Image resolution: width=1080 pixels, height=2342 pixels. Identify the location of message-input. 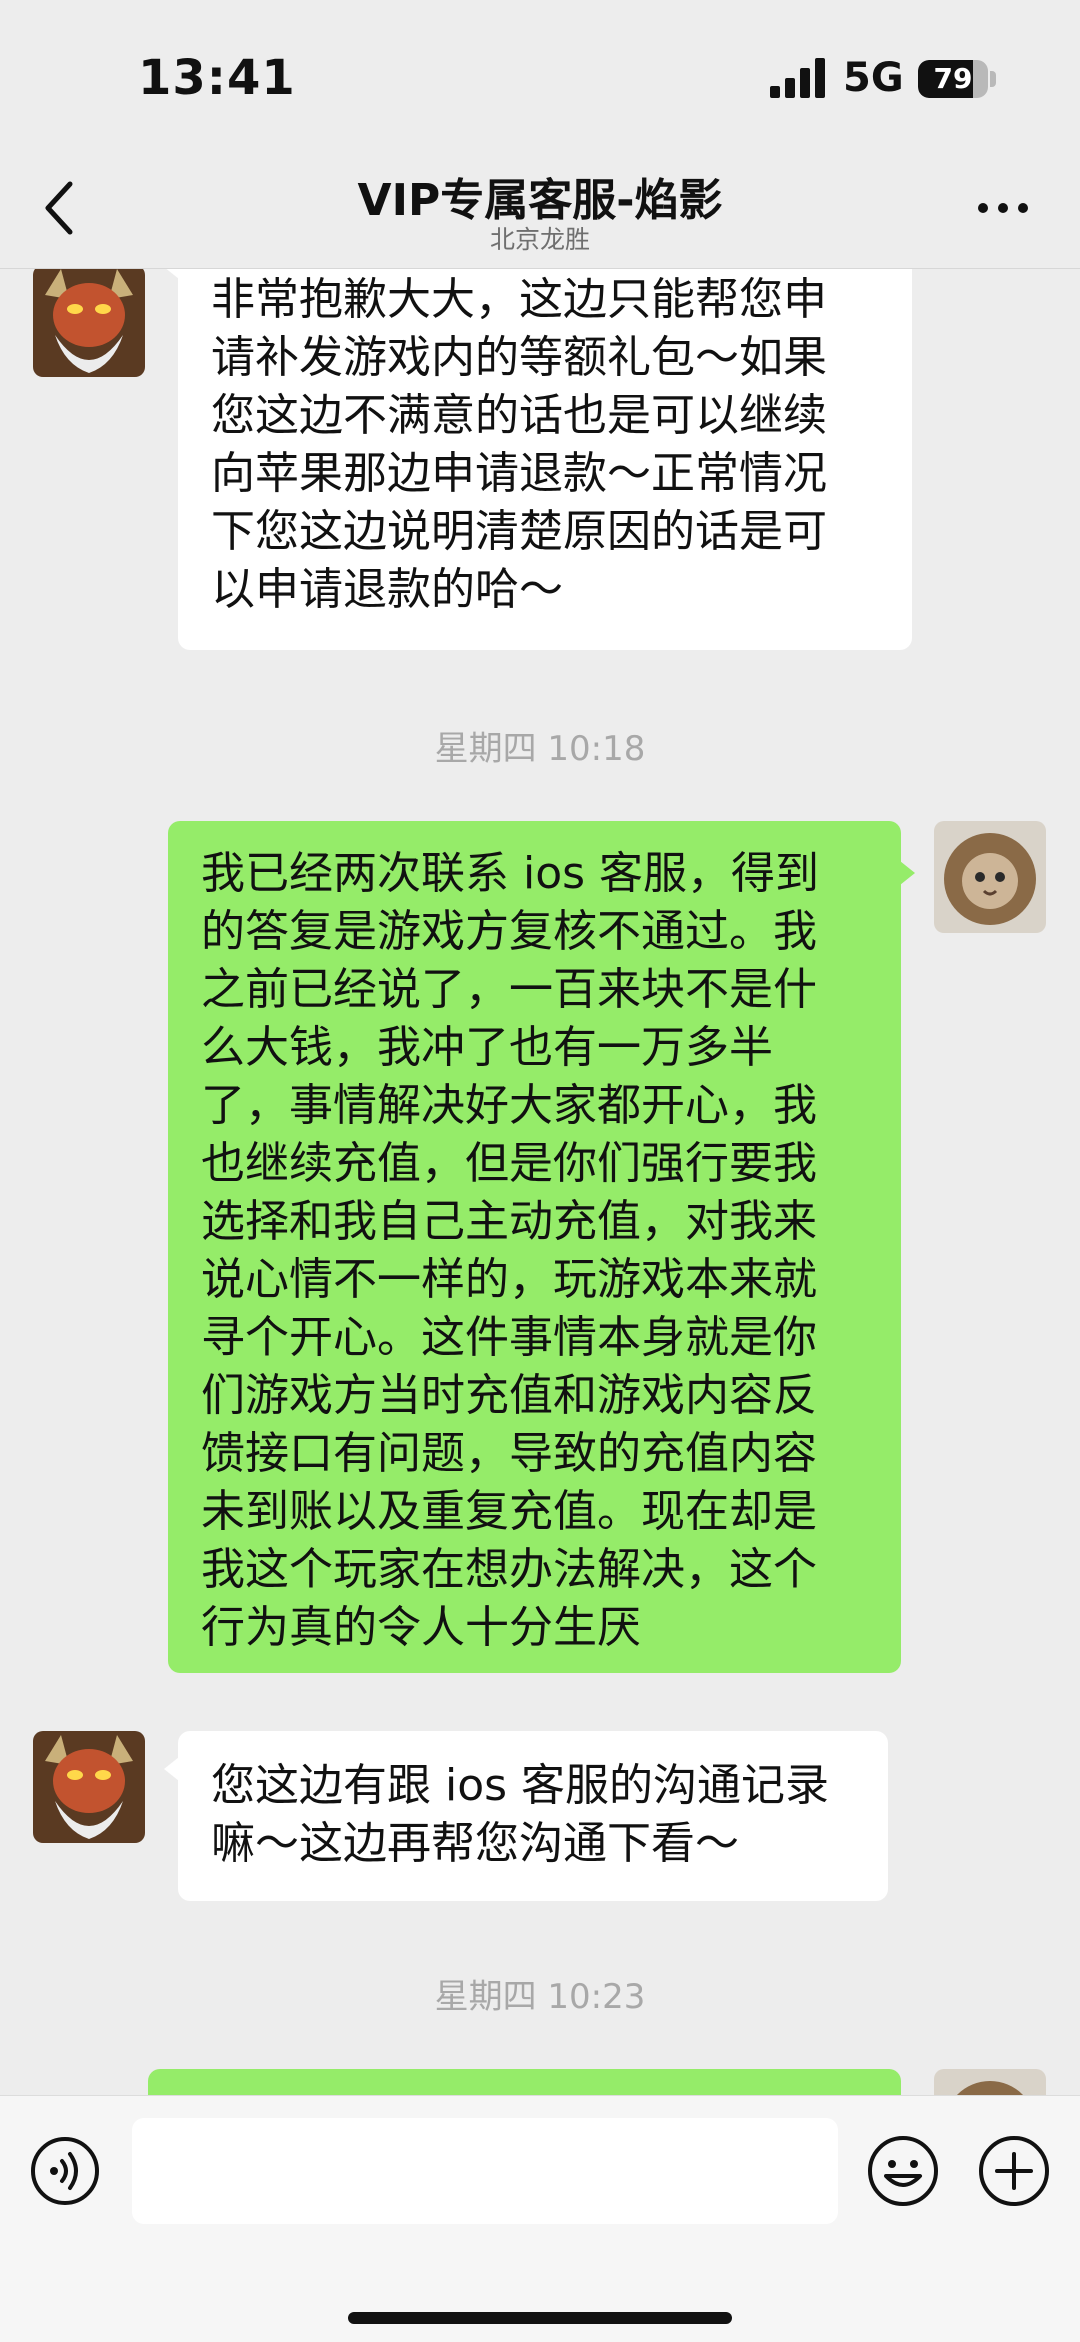
(485, 2171).